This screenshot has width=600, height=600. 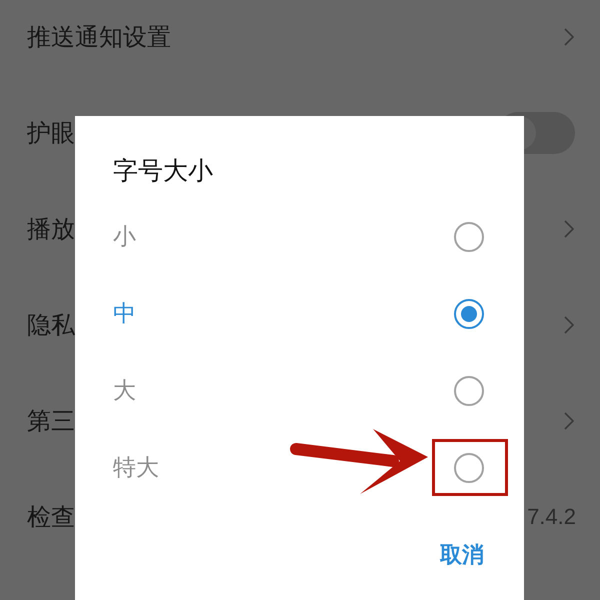 I want to click on dialog-title: 字号大小, so click(x=163, y=171).